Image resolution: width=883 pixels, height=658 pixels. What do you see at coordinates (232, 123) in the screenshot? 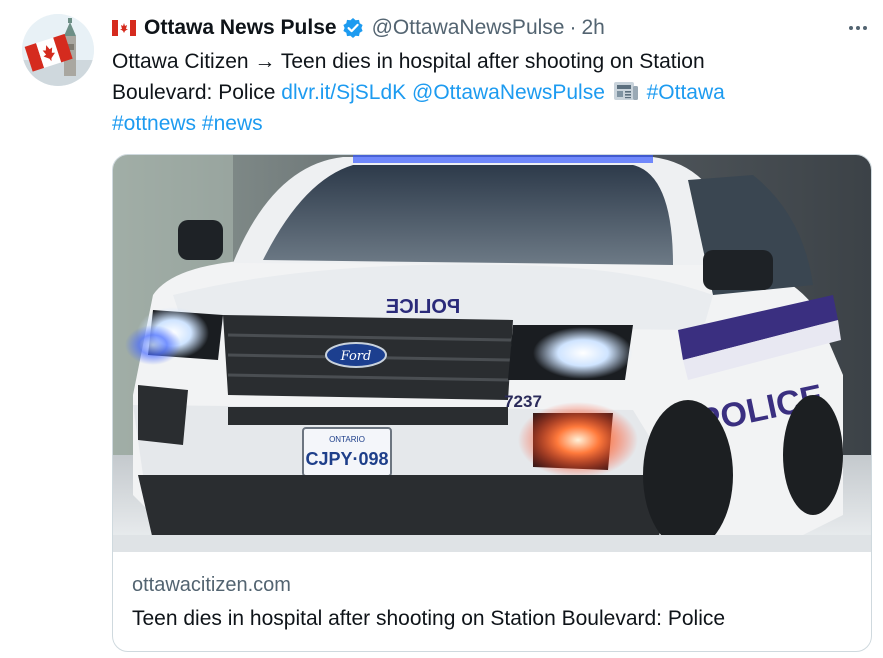
I see `hashtag-news: #news` at bounding box center [232, 123].